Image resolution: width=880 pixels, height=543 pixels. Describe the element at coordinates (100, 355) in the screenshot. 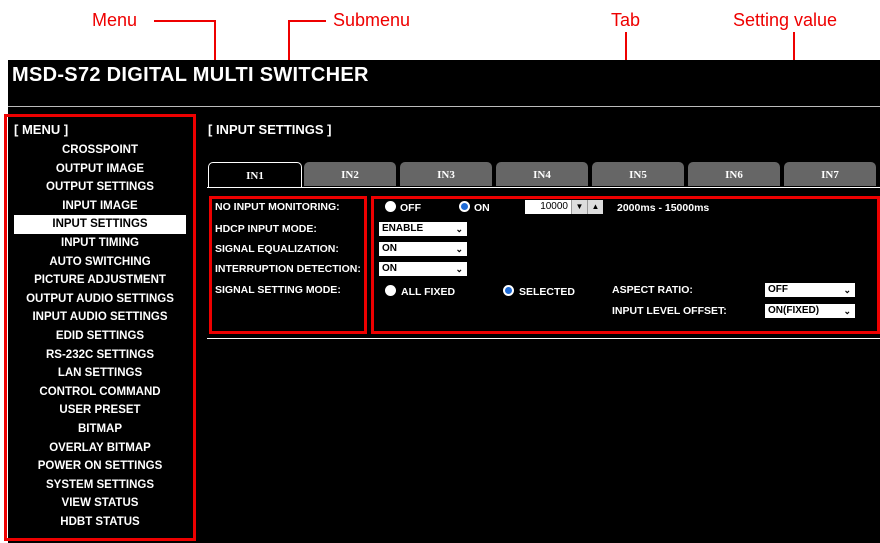

I see `menu-item-rs-232c-settings: RS-232C SETTINGS` at that location.